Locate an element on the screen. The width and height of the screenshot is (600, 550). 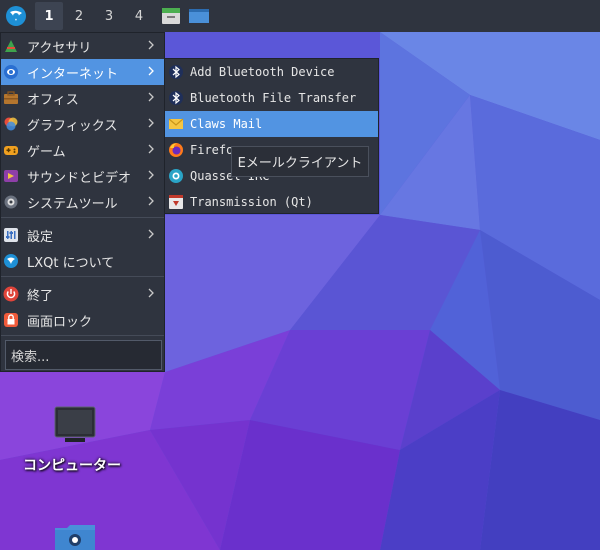
file-manager-icon is located at coordinates (171, 16).